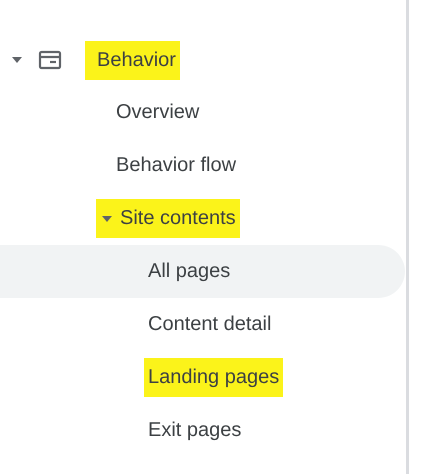 The image size is (423, 474). What do you see at coordinates (194, 430) in the screenshot?
I see `nav-item-label: Exit pages` at bounding box center [194, 430].